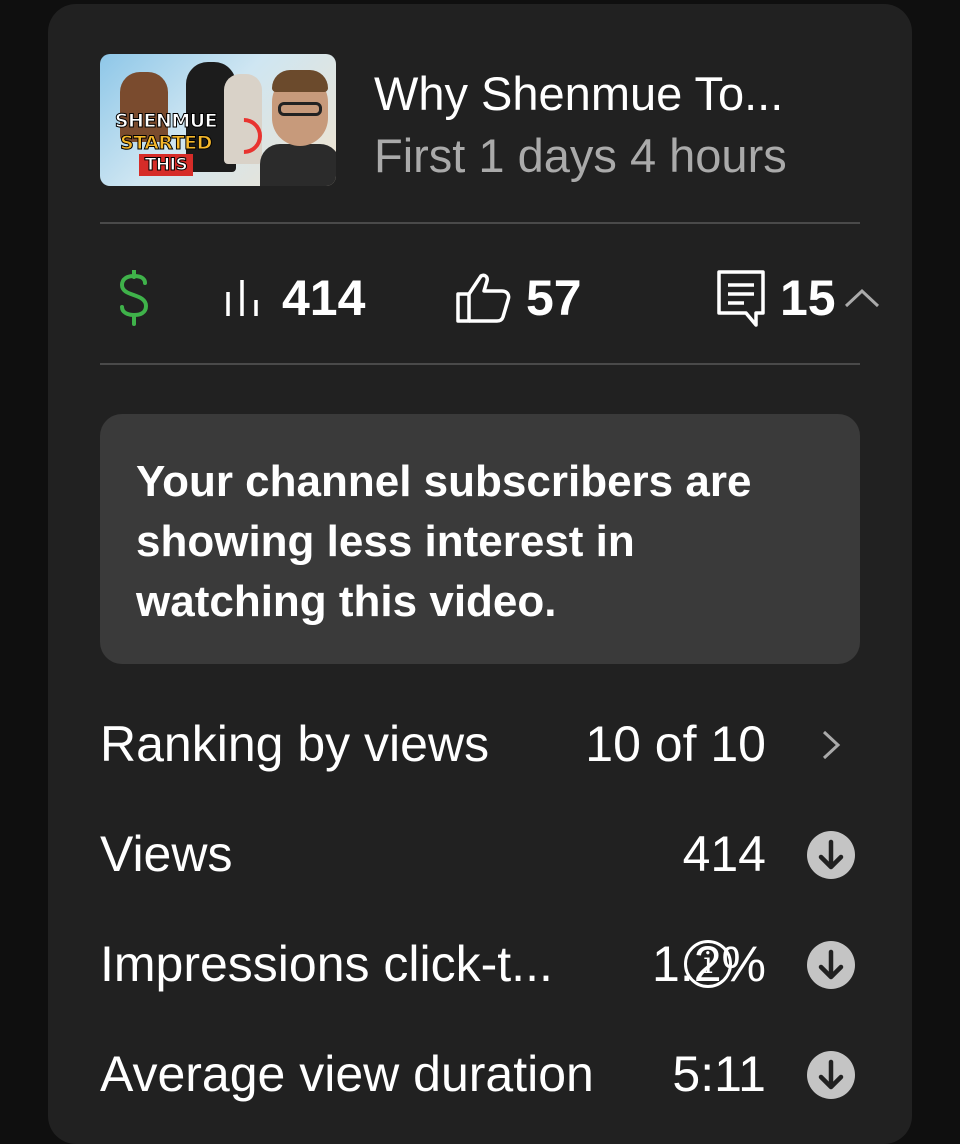 The width and height of the screenshot is (960, 1144). I want to click on metric-row-impressions-ctr: Impressions click-t... 1.2% i, so click(480, 964).